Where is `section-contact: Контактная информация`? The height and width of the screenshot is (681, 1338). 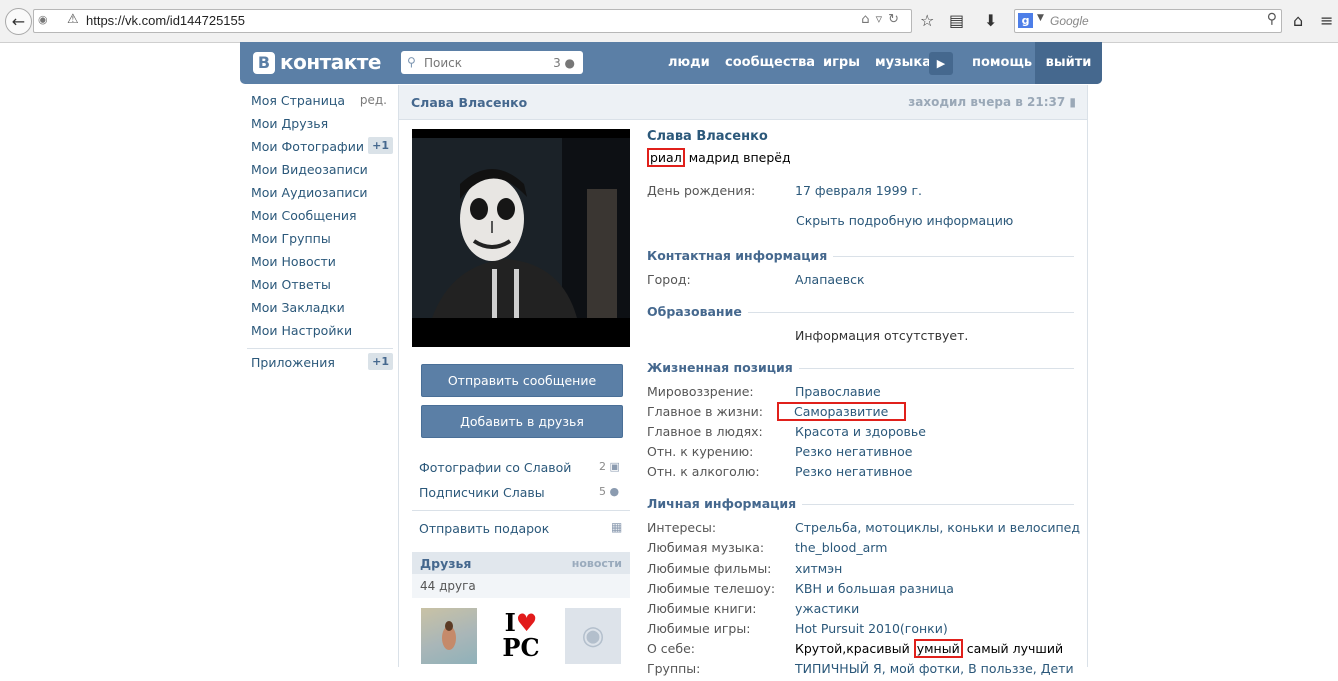 section-contact: Контактная информация is located at coordinates (860, 256).